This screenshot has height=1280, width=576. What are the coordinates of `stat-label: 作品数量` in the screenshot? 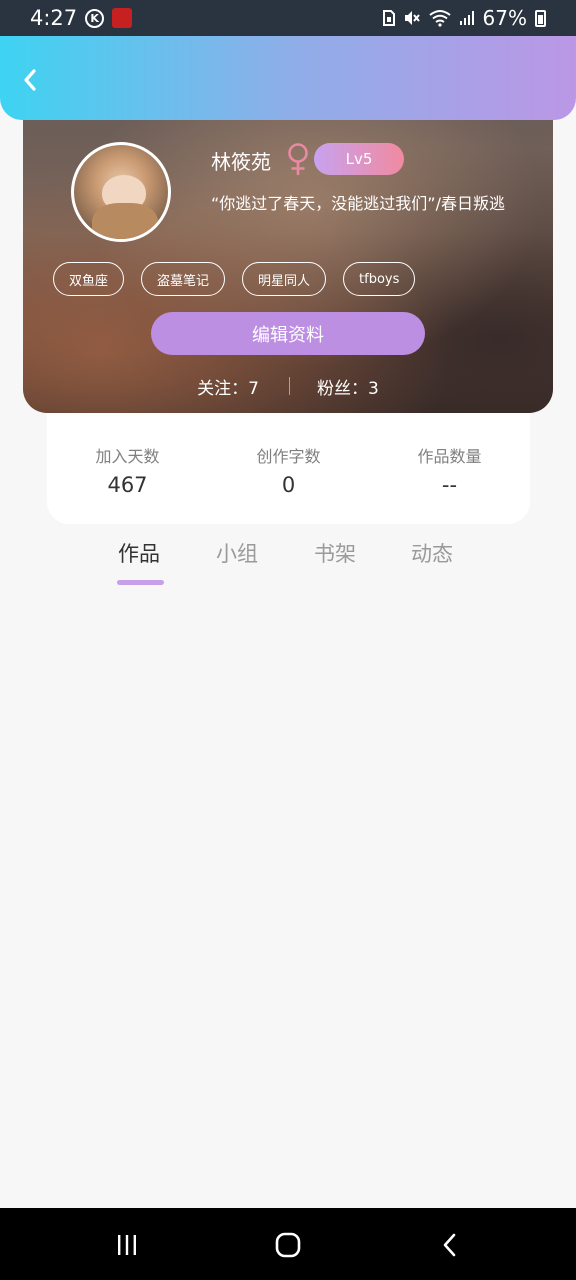 It's located at (449, 456).